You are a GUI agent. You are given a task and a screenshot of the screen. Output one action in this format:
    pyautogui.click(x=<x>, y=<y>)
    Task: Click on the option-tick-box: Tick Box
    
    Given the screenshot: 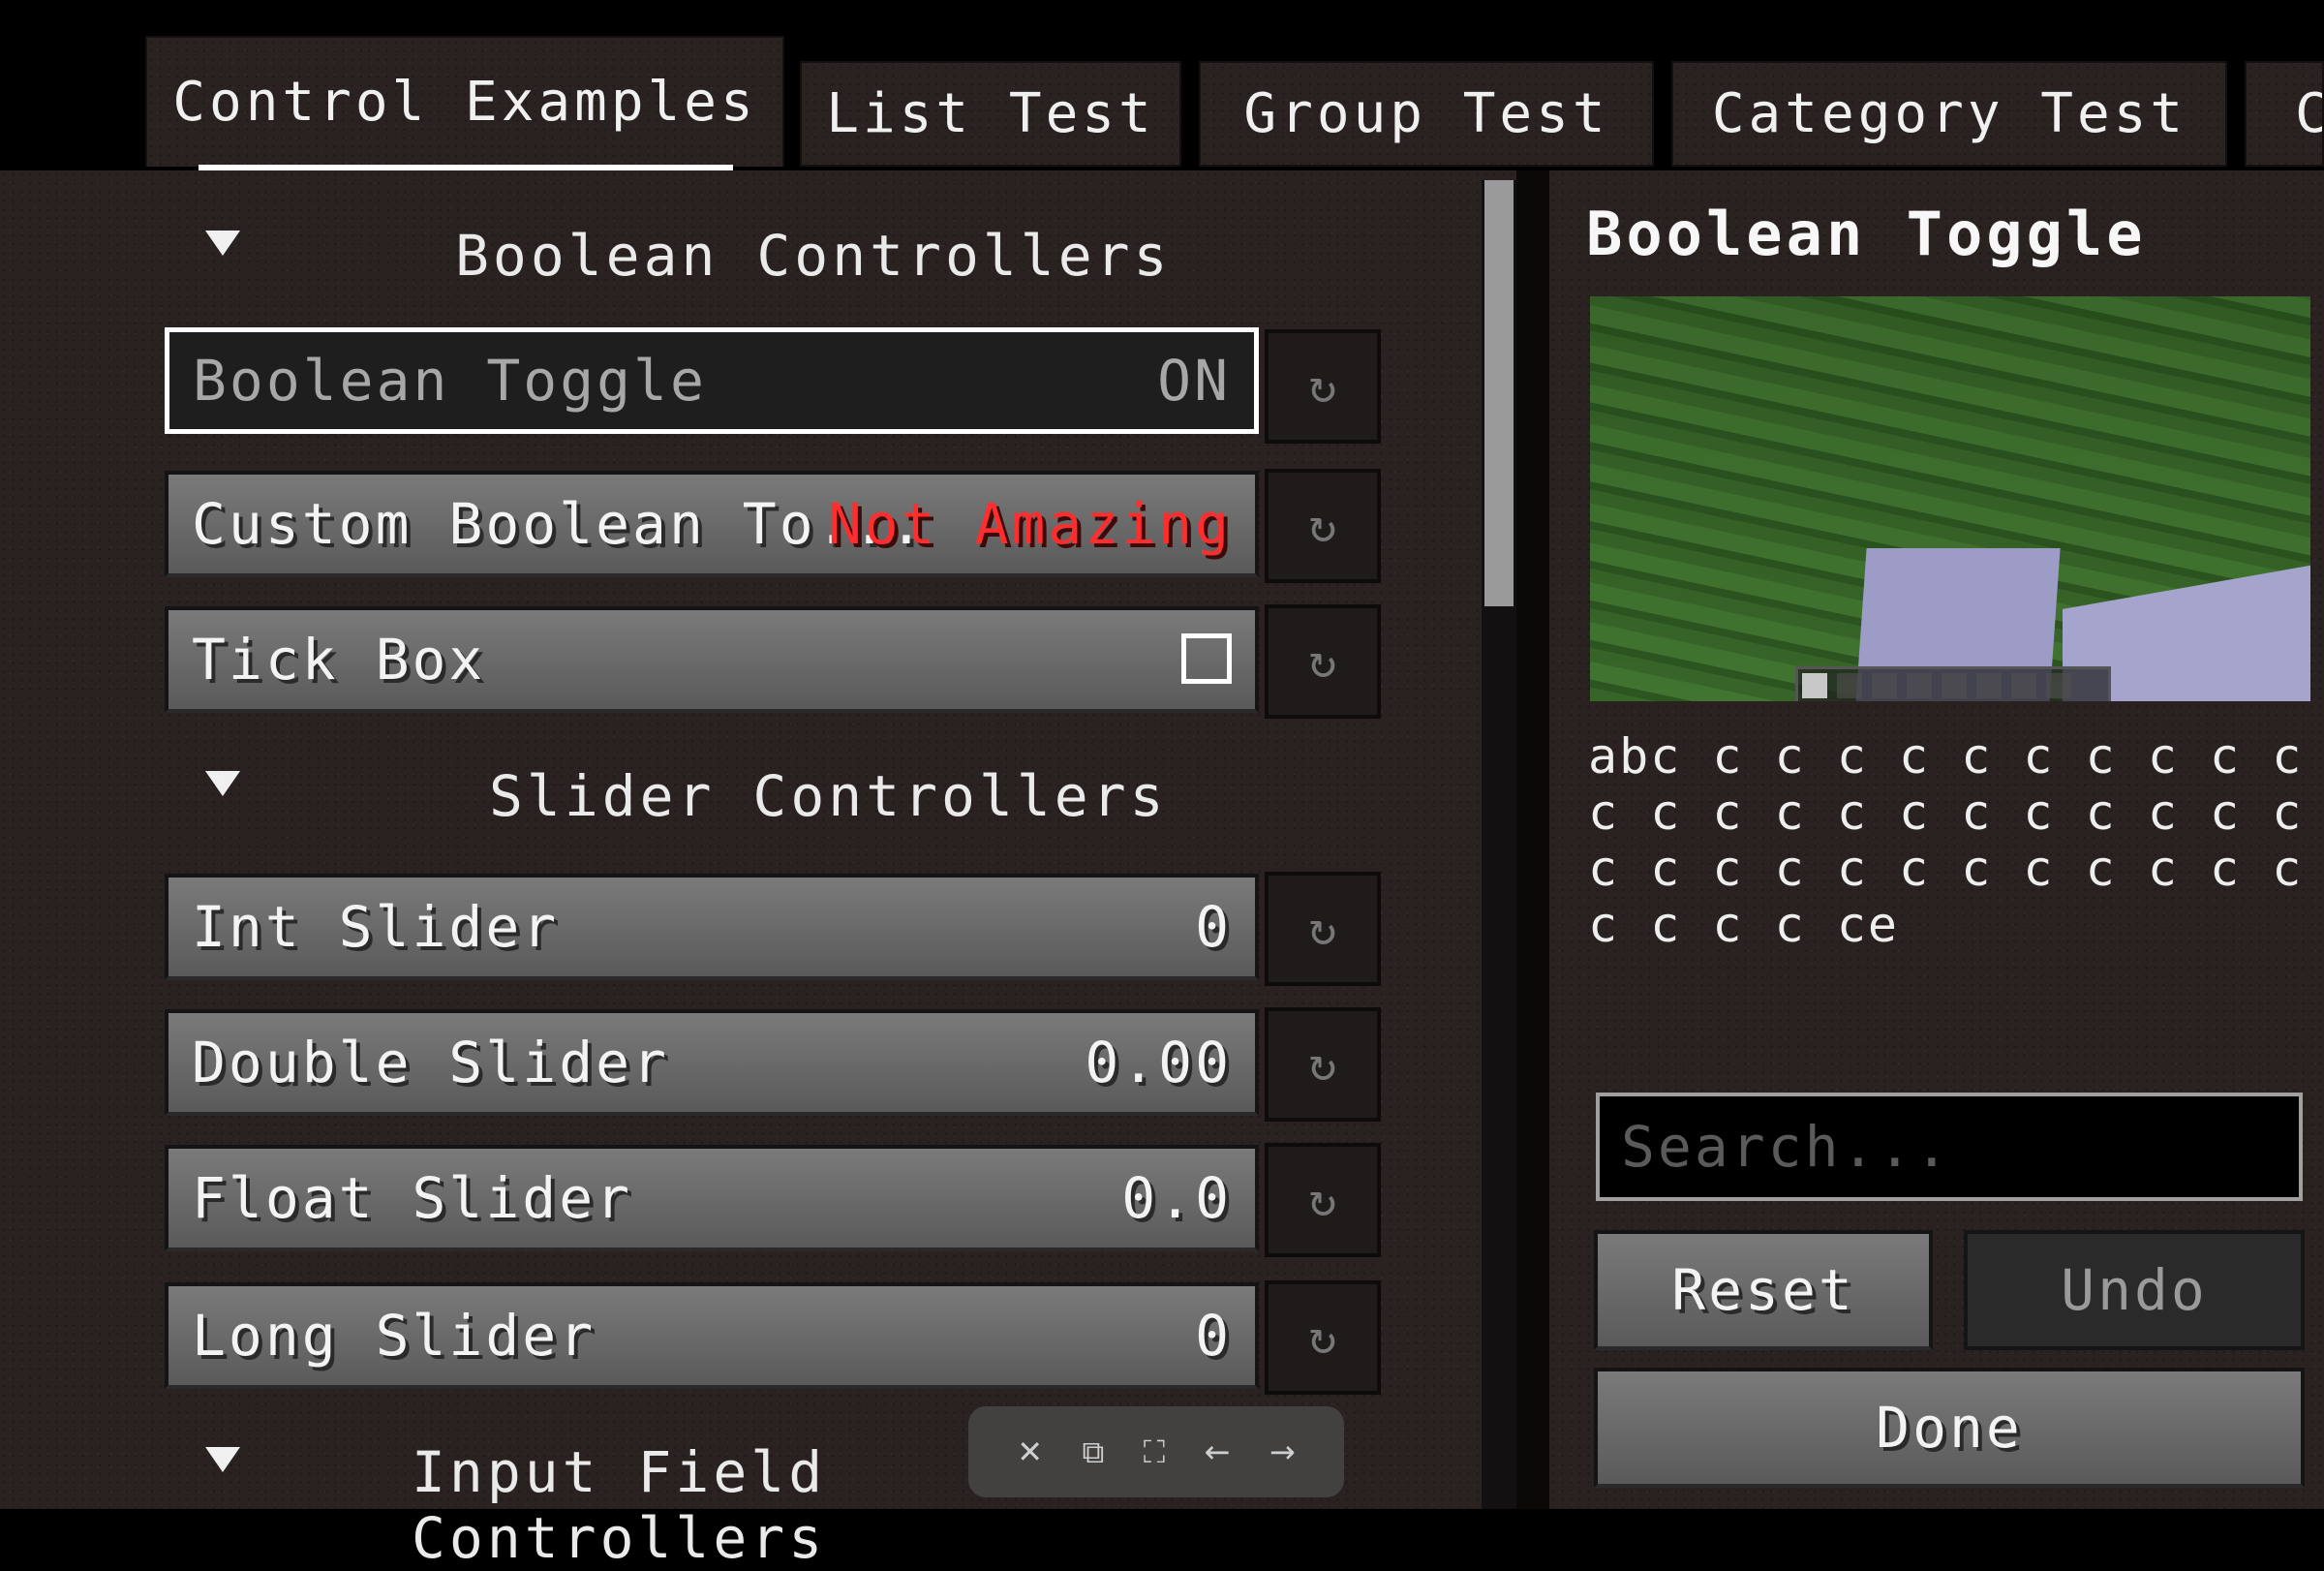 What is the action you would take?
    pyautogui.click(x=712, y=659)
    